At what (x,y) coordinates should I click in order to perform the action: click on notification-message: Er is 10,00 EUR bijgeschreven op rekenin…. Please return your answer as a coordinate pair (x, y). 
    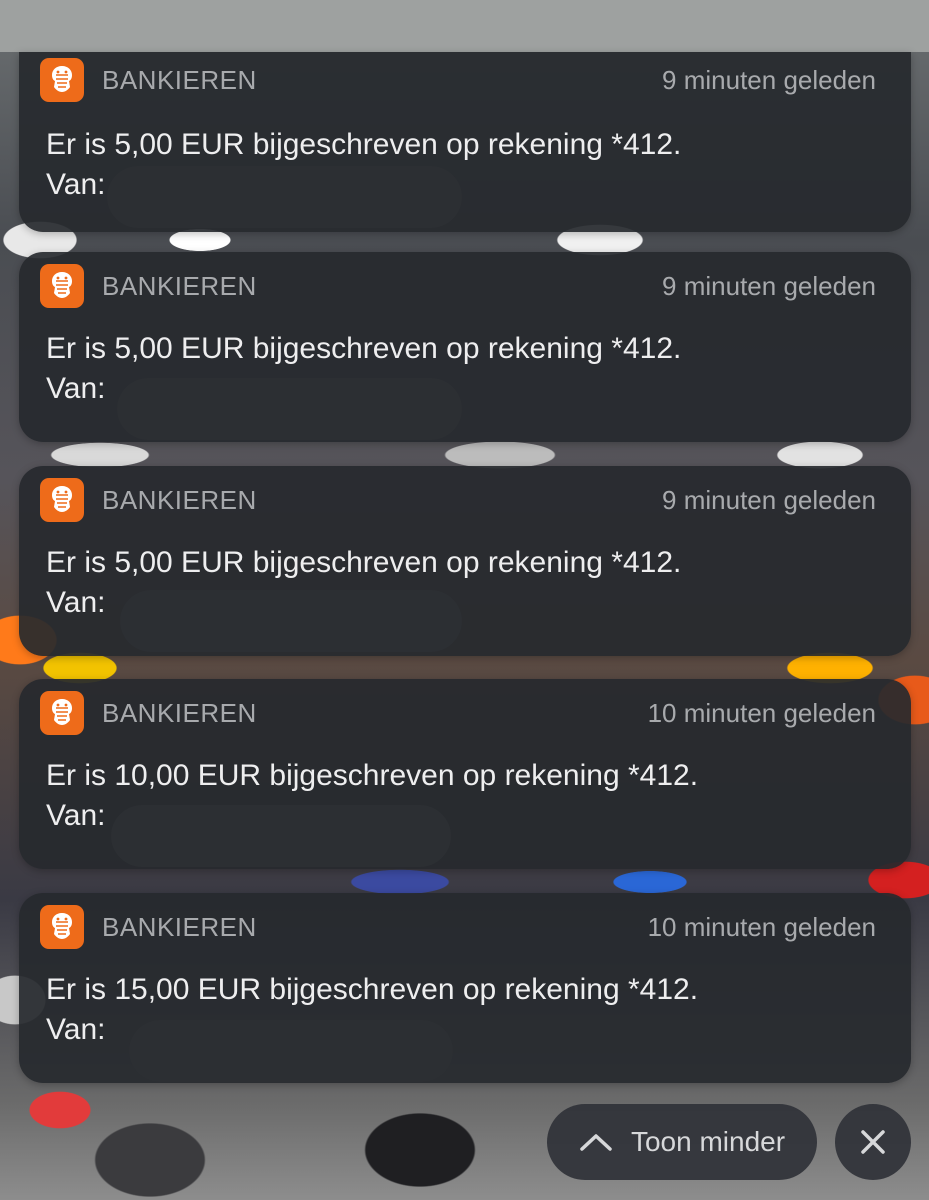
    Looking at the image, I should click on (372, 775).